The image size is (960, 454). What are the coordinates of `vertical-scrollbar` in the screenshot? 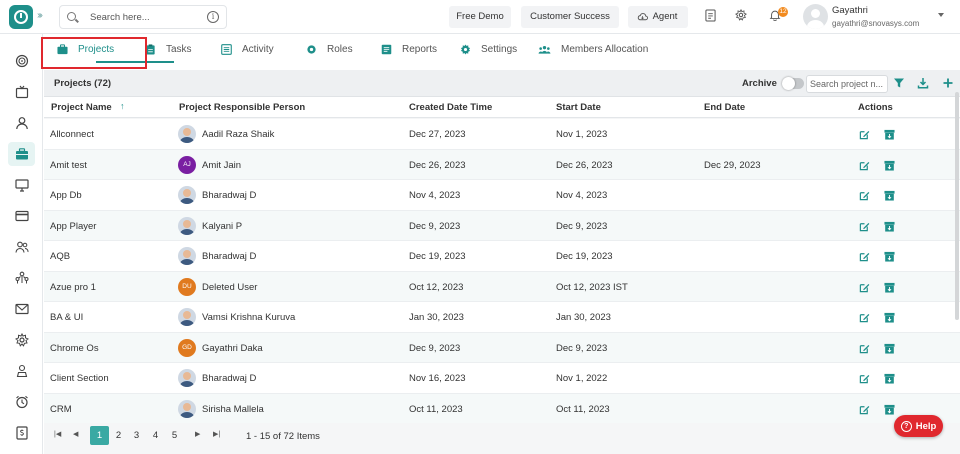 It's located at (957, 206).